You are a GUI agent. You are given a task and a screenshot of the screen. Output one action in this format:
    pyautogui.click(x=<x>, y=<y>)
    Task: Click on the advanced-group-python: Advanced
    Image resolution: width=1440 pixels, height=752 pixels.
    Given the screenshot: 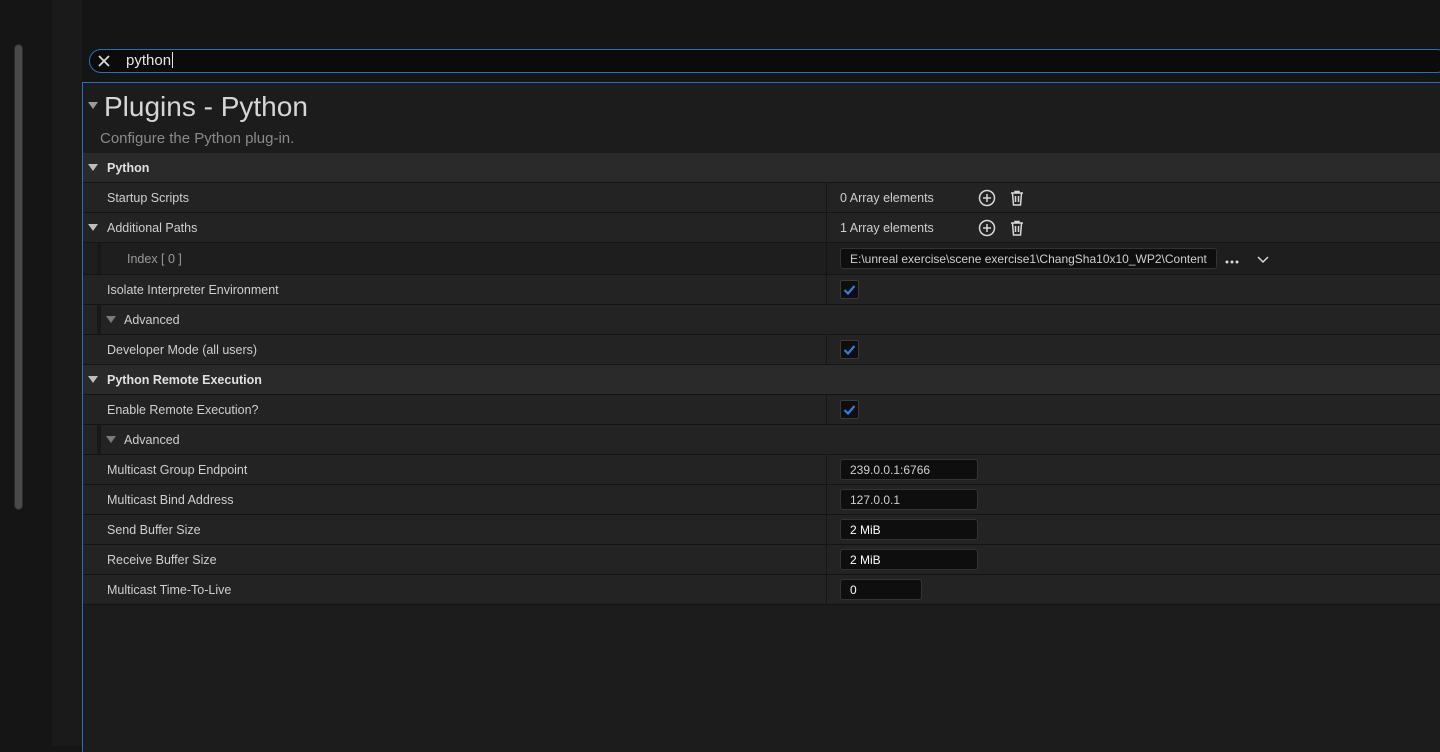 What is the action you would take?
    pyautogui.click(x=761, y=320)
    